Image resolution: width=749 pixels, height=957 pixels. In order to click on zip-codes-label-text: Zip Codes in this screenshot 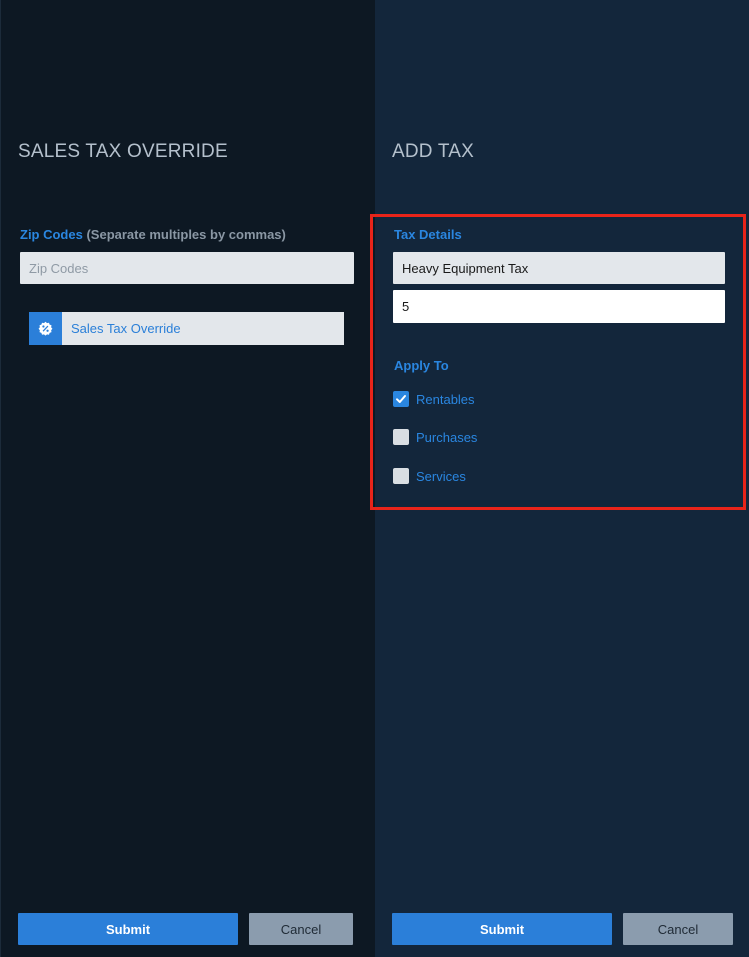, I will do `click(51, 234)`.